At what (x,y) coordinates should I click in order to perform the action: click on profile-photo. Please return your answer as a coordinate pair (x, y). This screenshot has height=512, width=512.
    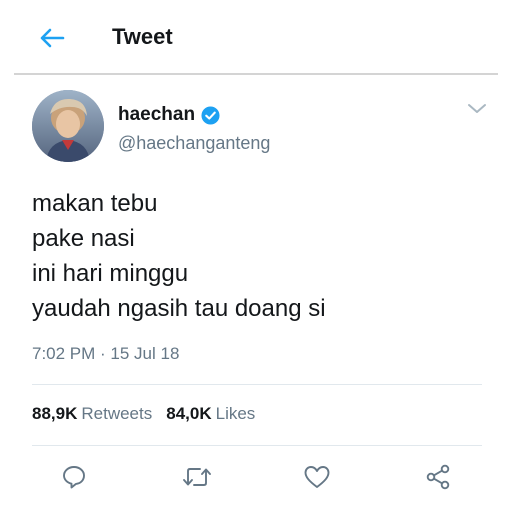
    Looking at the image, I should click on (68, 126).